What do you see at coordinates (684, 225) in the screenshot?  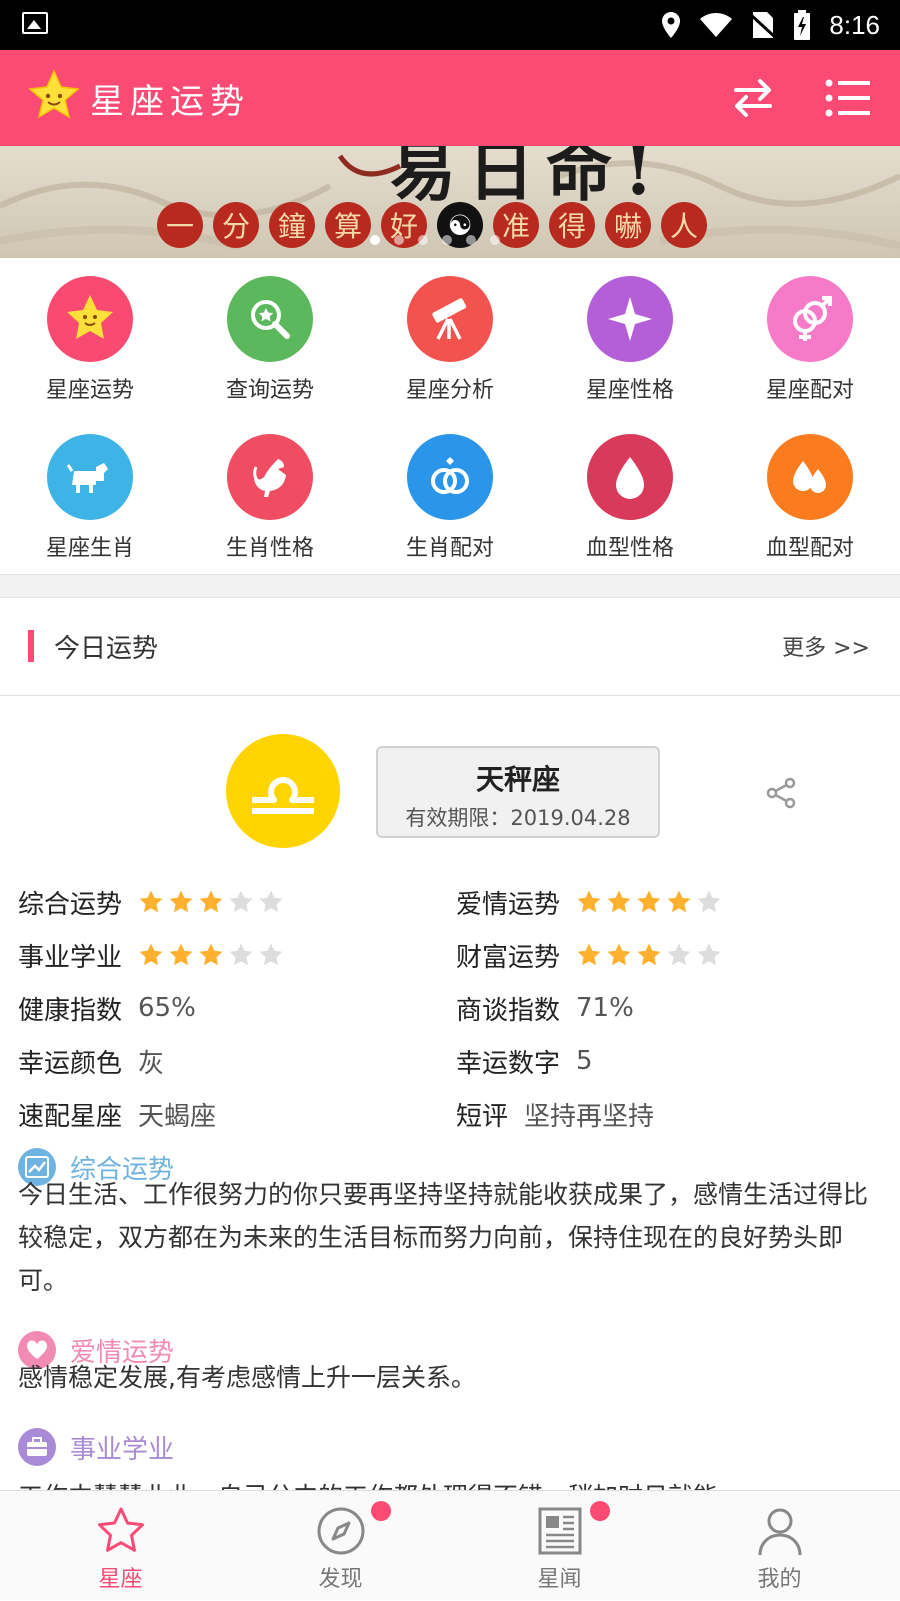 I see `banner-char: 人` at bounding box center [684, 225].